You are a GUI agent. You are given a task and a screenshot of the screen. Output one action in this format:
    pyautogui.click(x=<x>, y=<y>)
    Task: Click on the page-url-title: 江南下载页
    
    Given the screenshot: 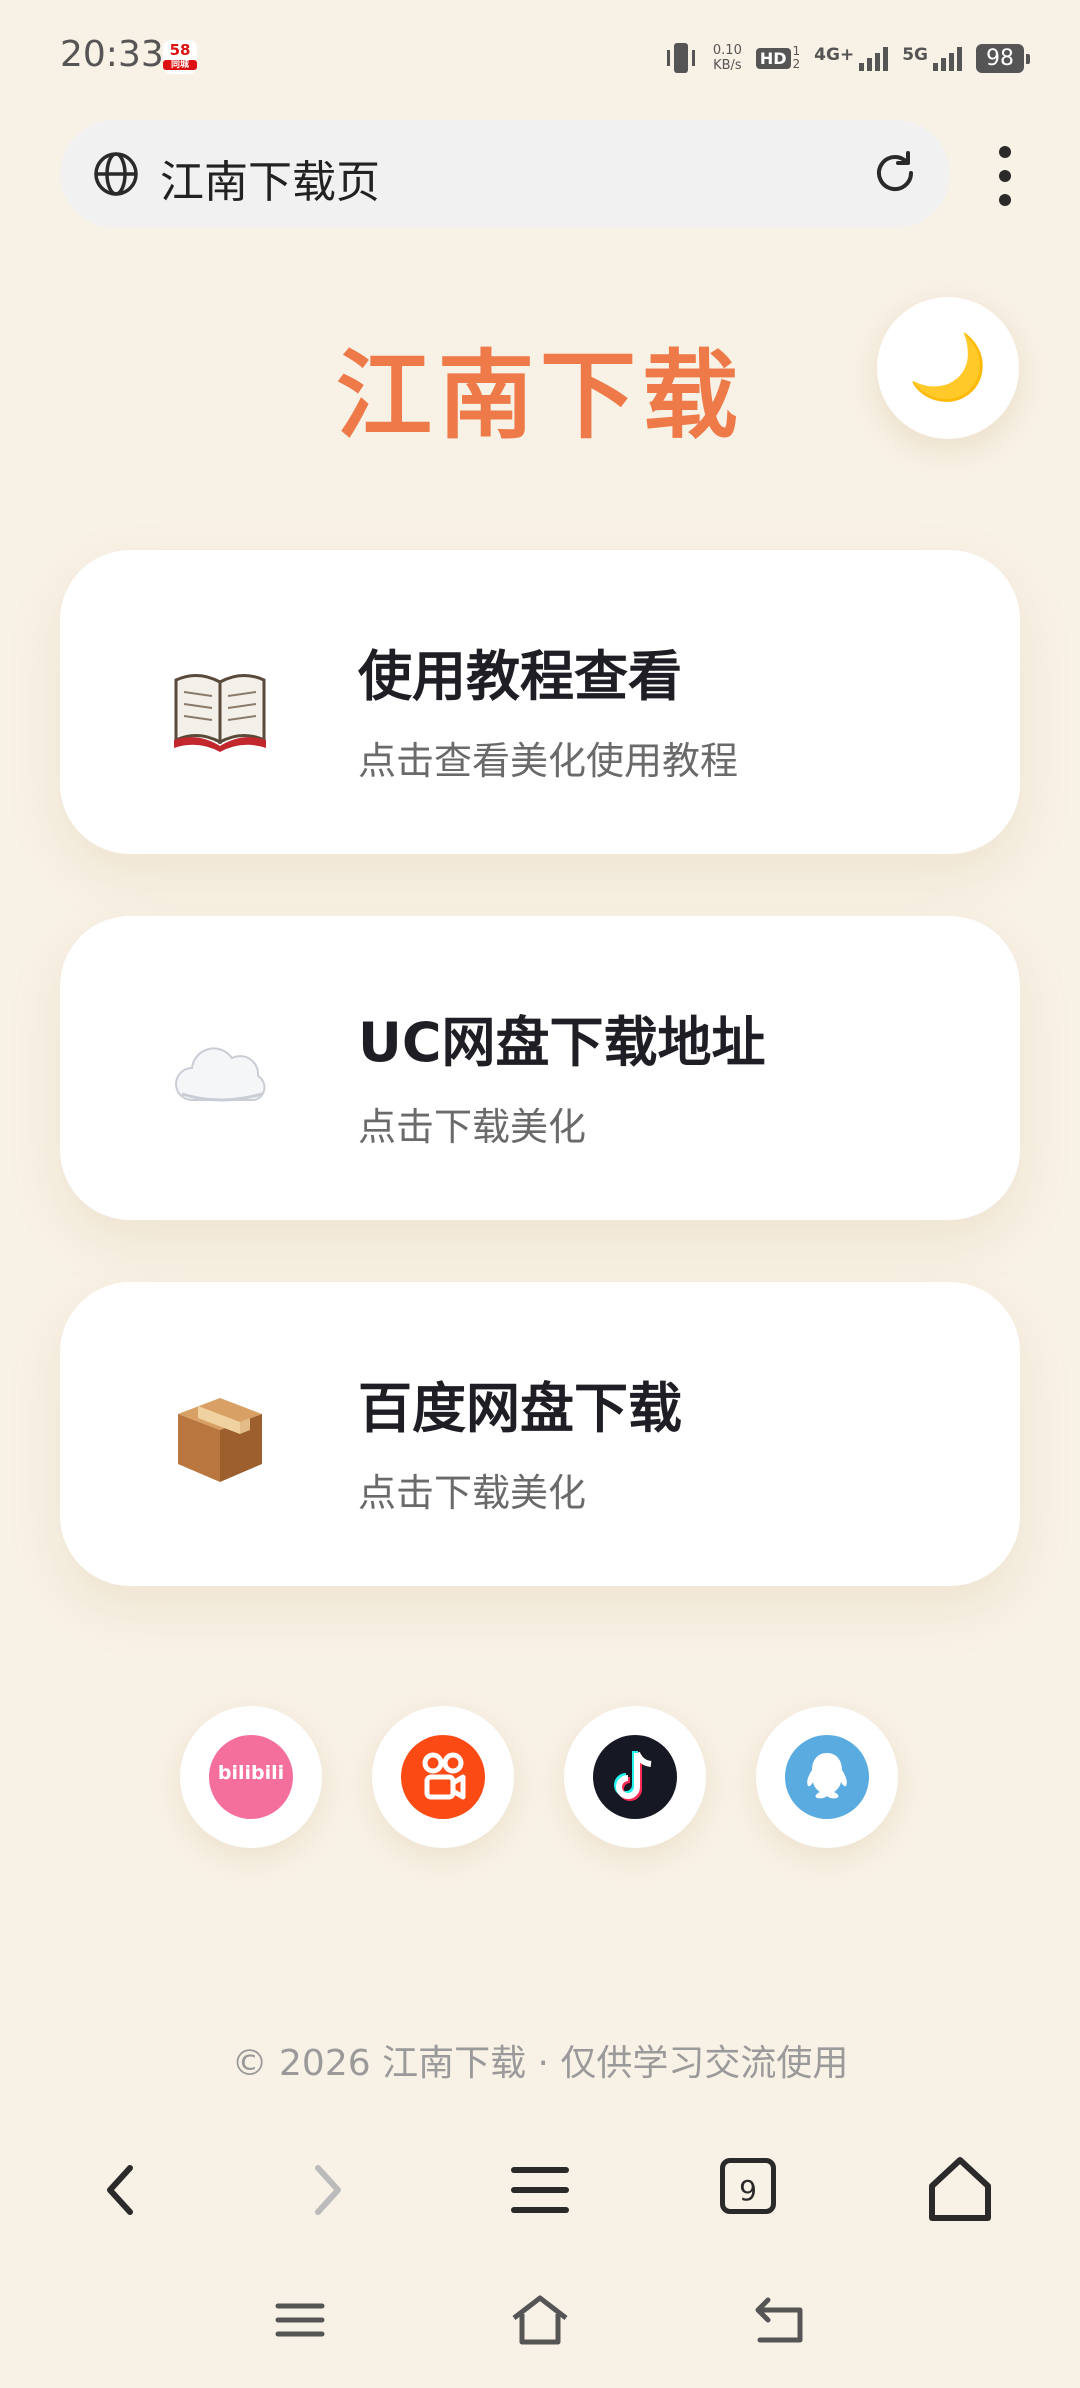 What is the action you would take?
    pyautogui.click(x=270, y=182)
    